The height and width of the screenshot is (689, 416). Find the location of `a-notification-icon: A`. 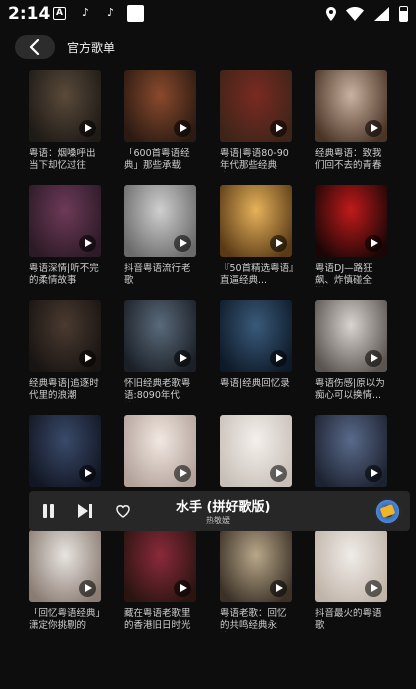

a-notification-icon: A is located at coordinates (59, 13).